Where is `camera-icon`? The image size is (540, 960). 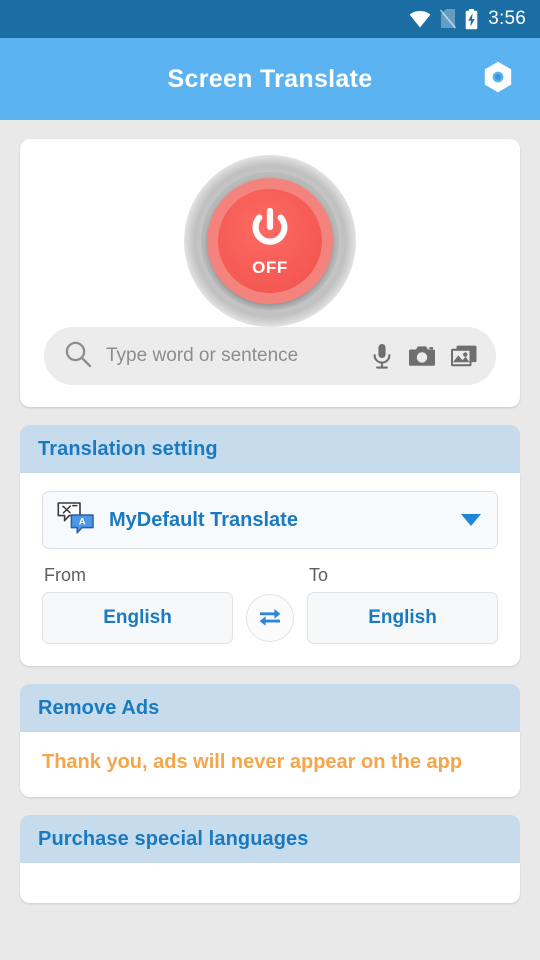
camera-icon is located at coordinates (422, 356).